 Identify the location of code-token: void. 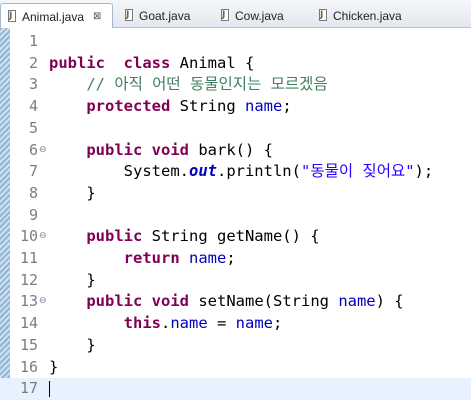
(170, 149).